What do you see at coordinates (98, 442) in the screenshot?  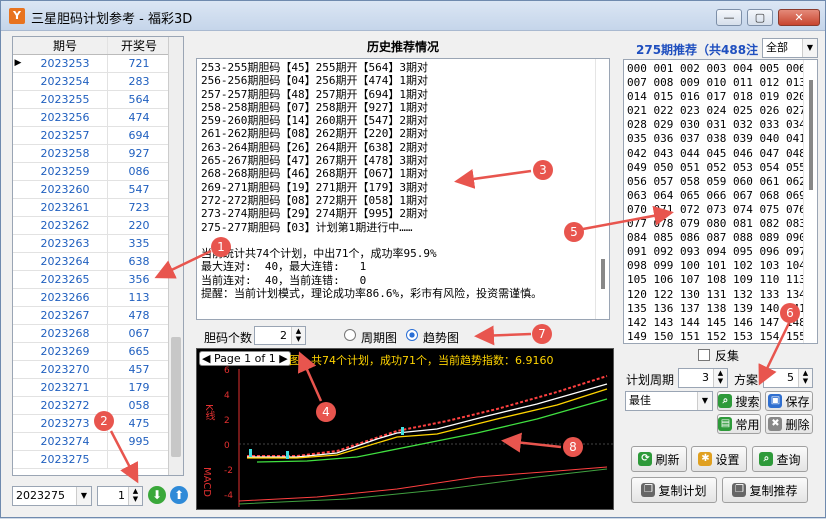 I see `table-row: 2023274995` at bounding box center [98, 442].